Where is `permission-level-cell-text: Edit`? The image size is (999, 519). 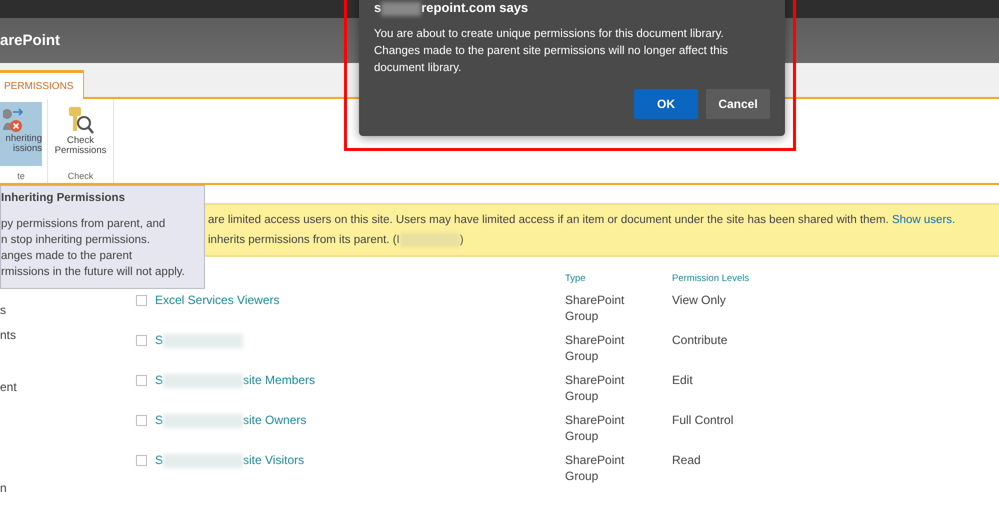 permission-level-cell-text: Edit is located at coordinates (682, 380).